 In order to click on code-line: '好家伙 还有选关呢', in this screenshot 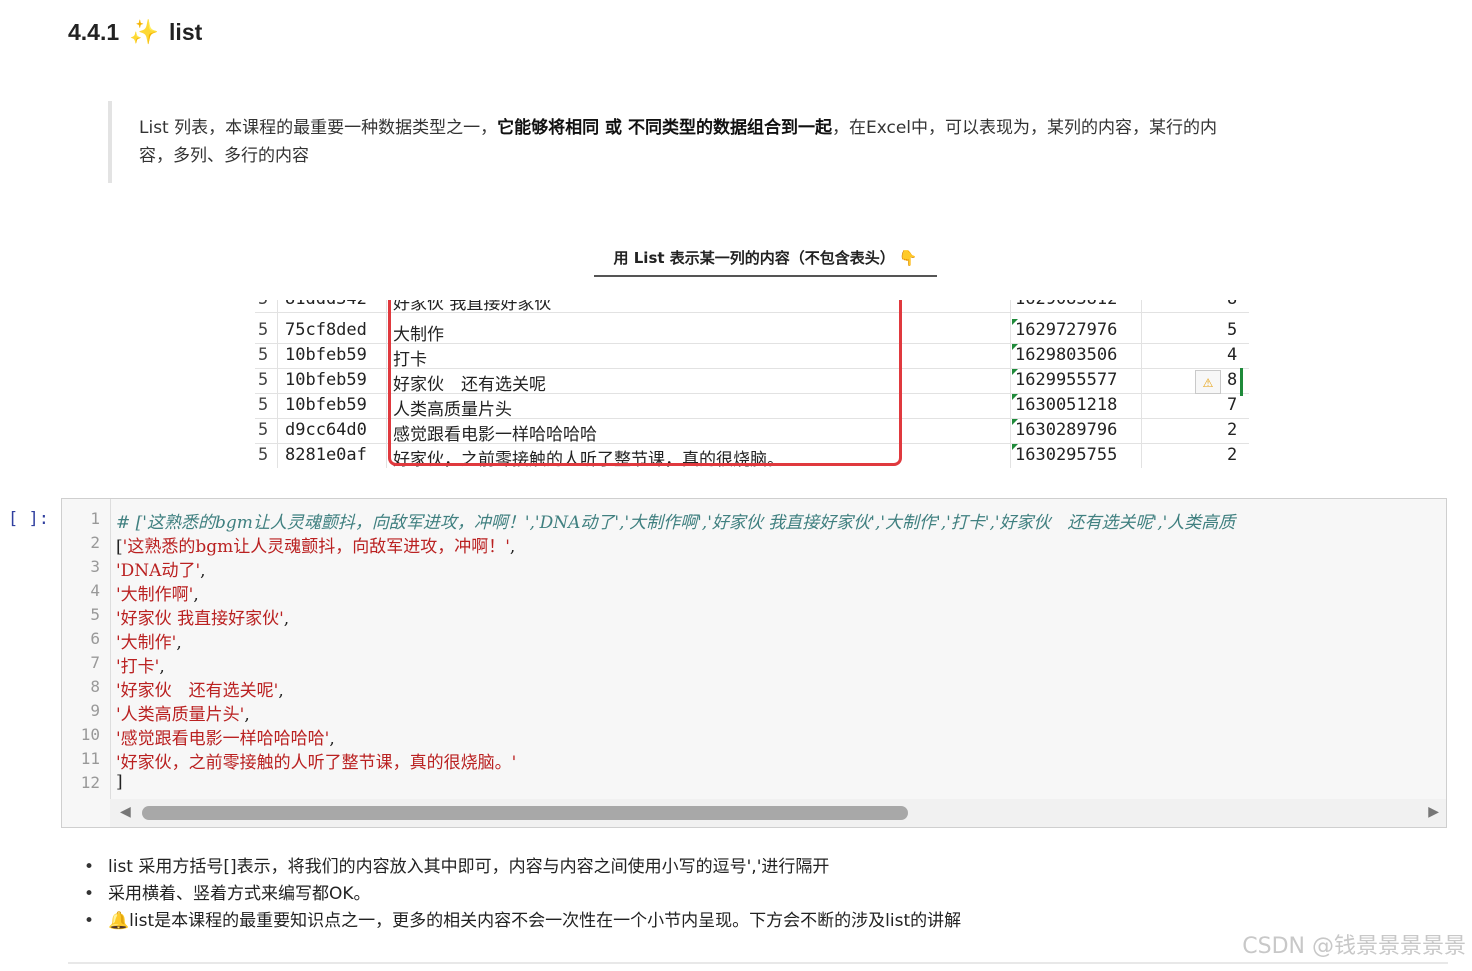, I will do `click(200, 688)`.